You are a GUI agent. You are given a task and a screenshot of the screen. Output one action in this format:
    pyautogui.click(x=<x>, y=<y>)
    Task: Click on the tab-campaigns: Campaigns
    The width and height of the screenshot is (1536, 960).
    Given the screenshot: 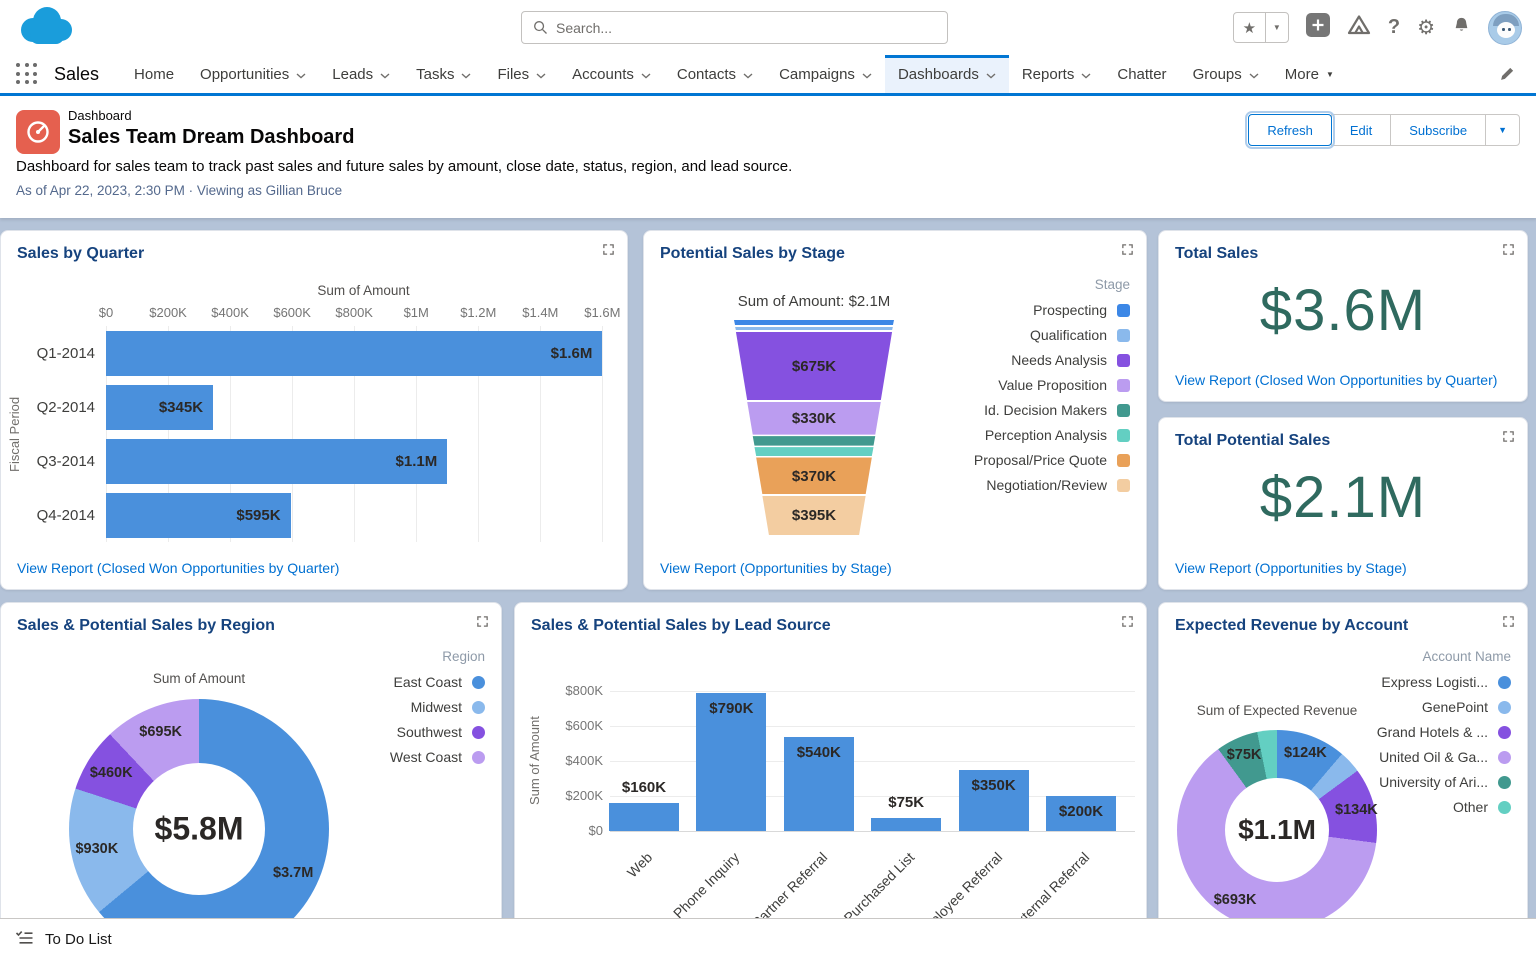 What is the action you would take?
    pyautogui.click(x=825, y=74)
    